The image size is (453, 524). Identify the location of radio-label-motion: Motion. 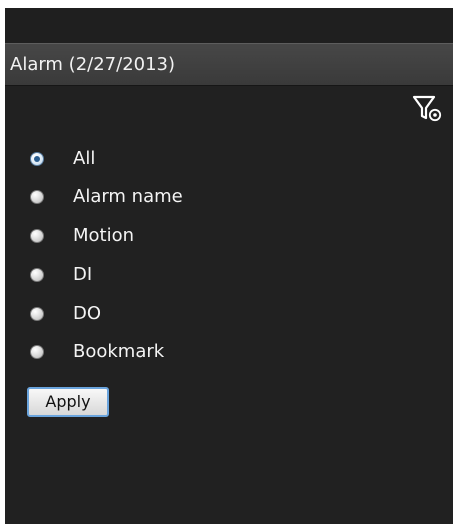
(104, 235).